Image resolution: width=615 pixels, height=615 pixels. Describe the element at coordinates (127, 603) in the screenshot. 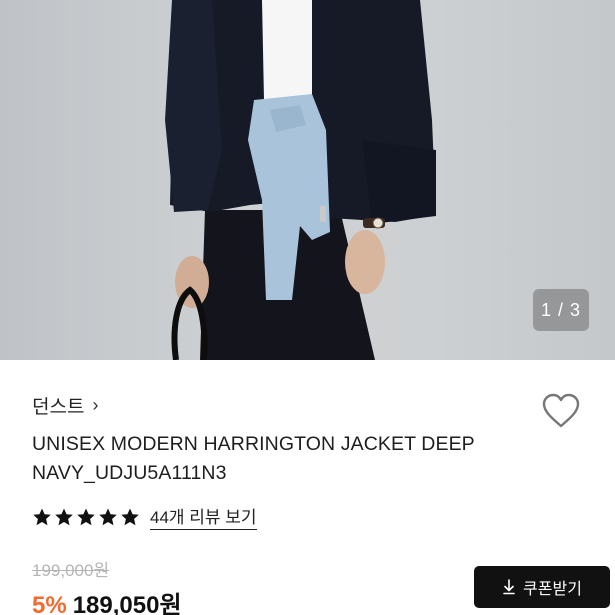

I see `sale-price: 189,050원` at that location.